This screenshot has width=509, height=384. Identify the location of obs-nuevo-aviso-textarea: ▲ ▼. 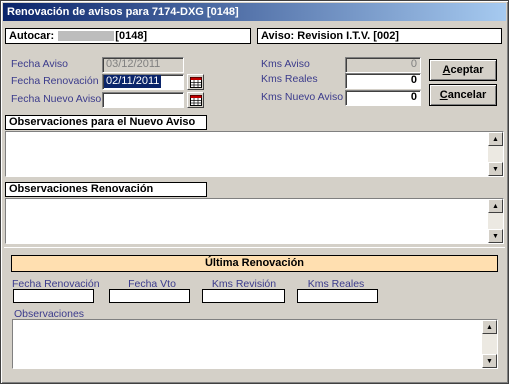
(254, 154).